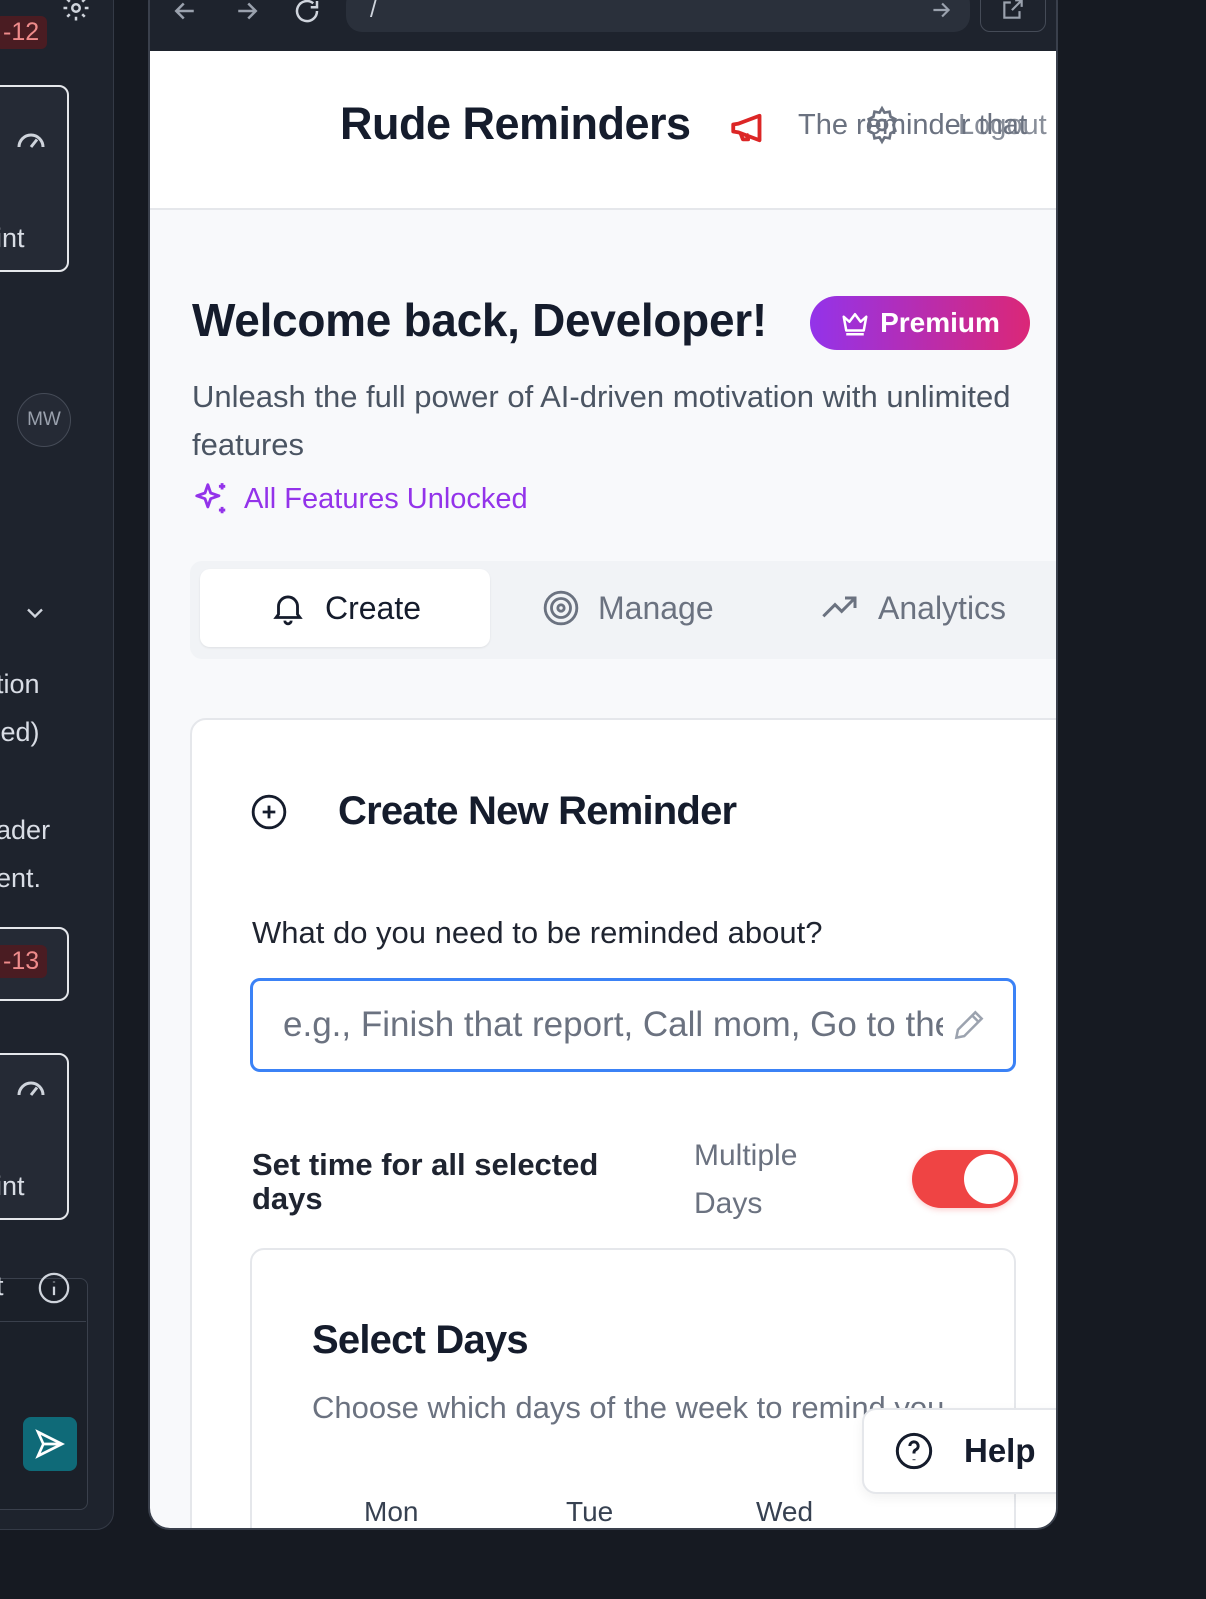 The width and height of the screenshot is (1206, 1599). What do you see at coordinates (44, 1394) in the screenshot?
I see `chat-composer` at bounding box center [44, 1394].